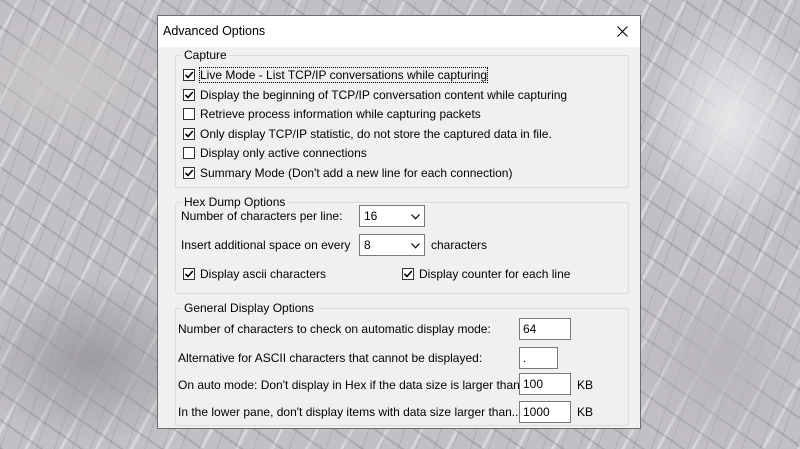  Describe the element at coordinates (283, 153) in the screenshot. I see `active-connections-label: Display only active connections` at that location.